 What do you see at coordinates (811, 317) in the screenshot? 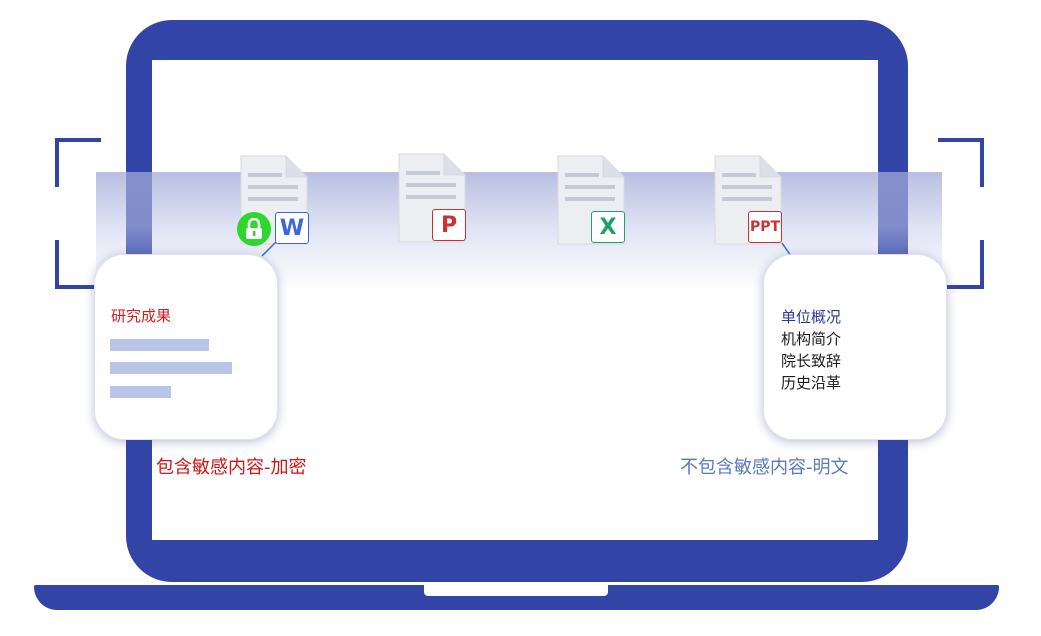
I see `card-list-item: 单位概况` at bounding box center [811, 317].